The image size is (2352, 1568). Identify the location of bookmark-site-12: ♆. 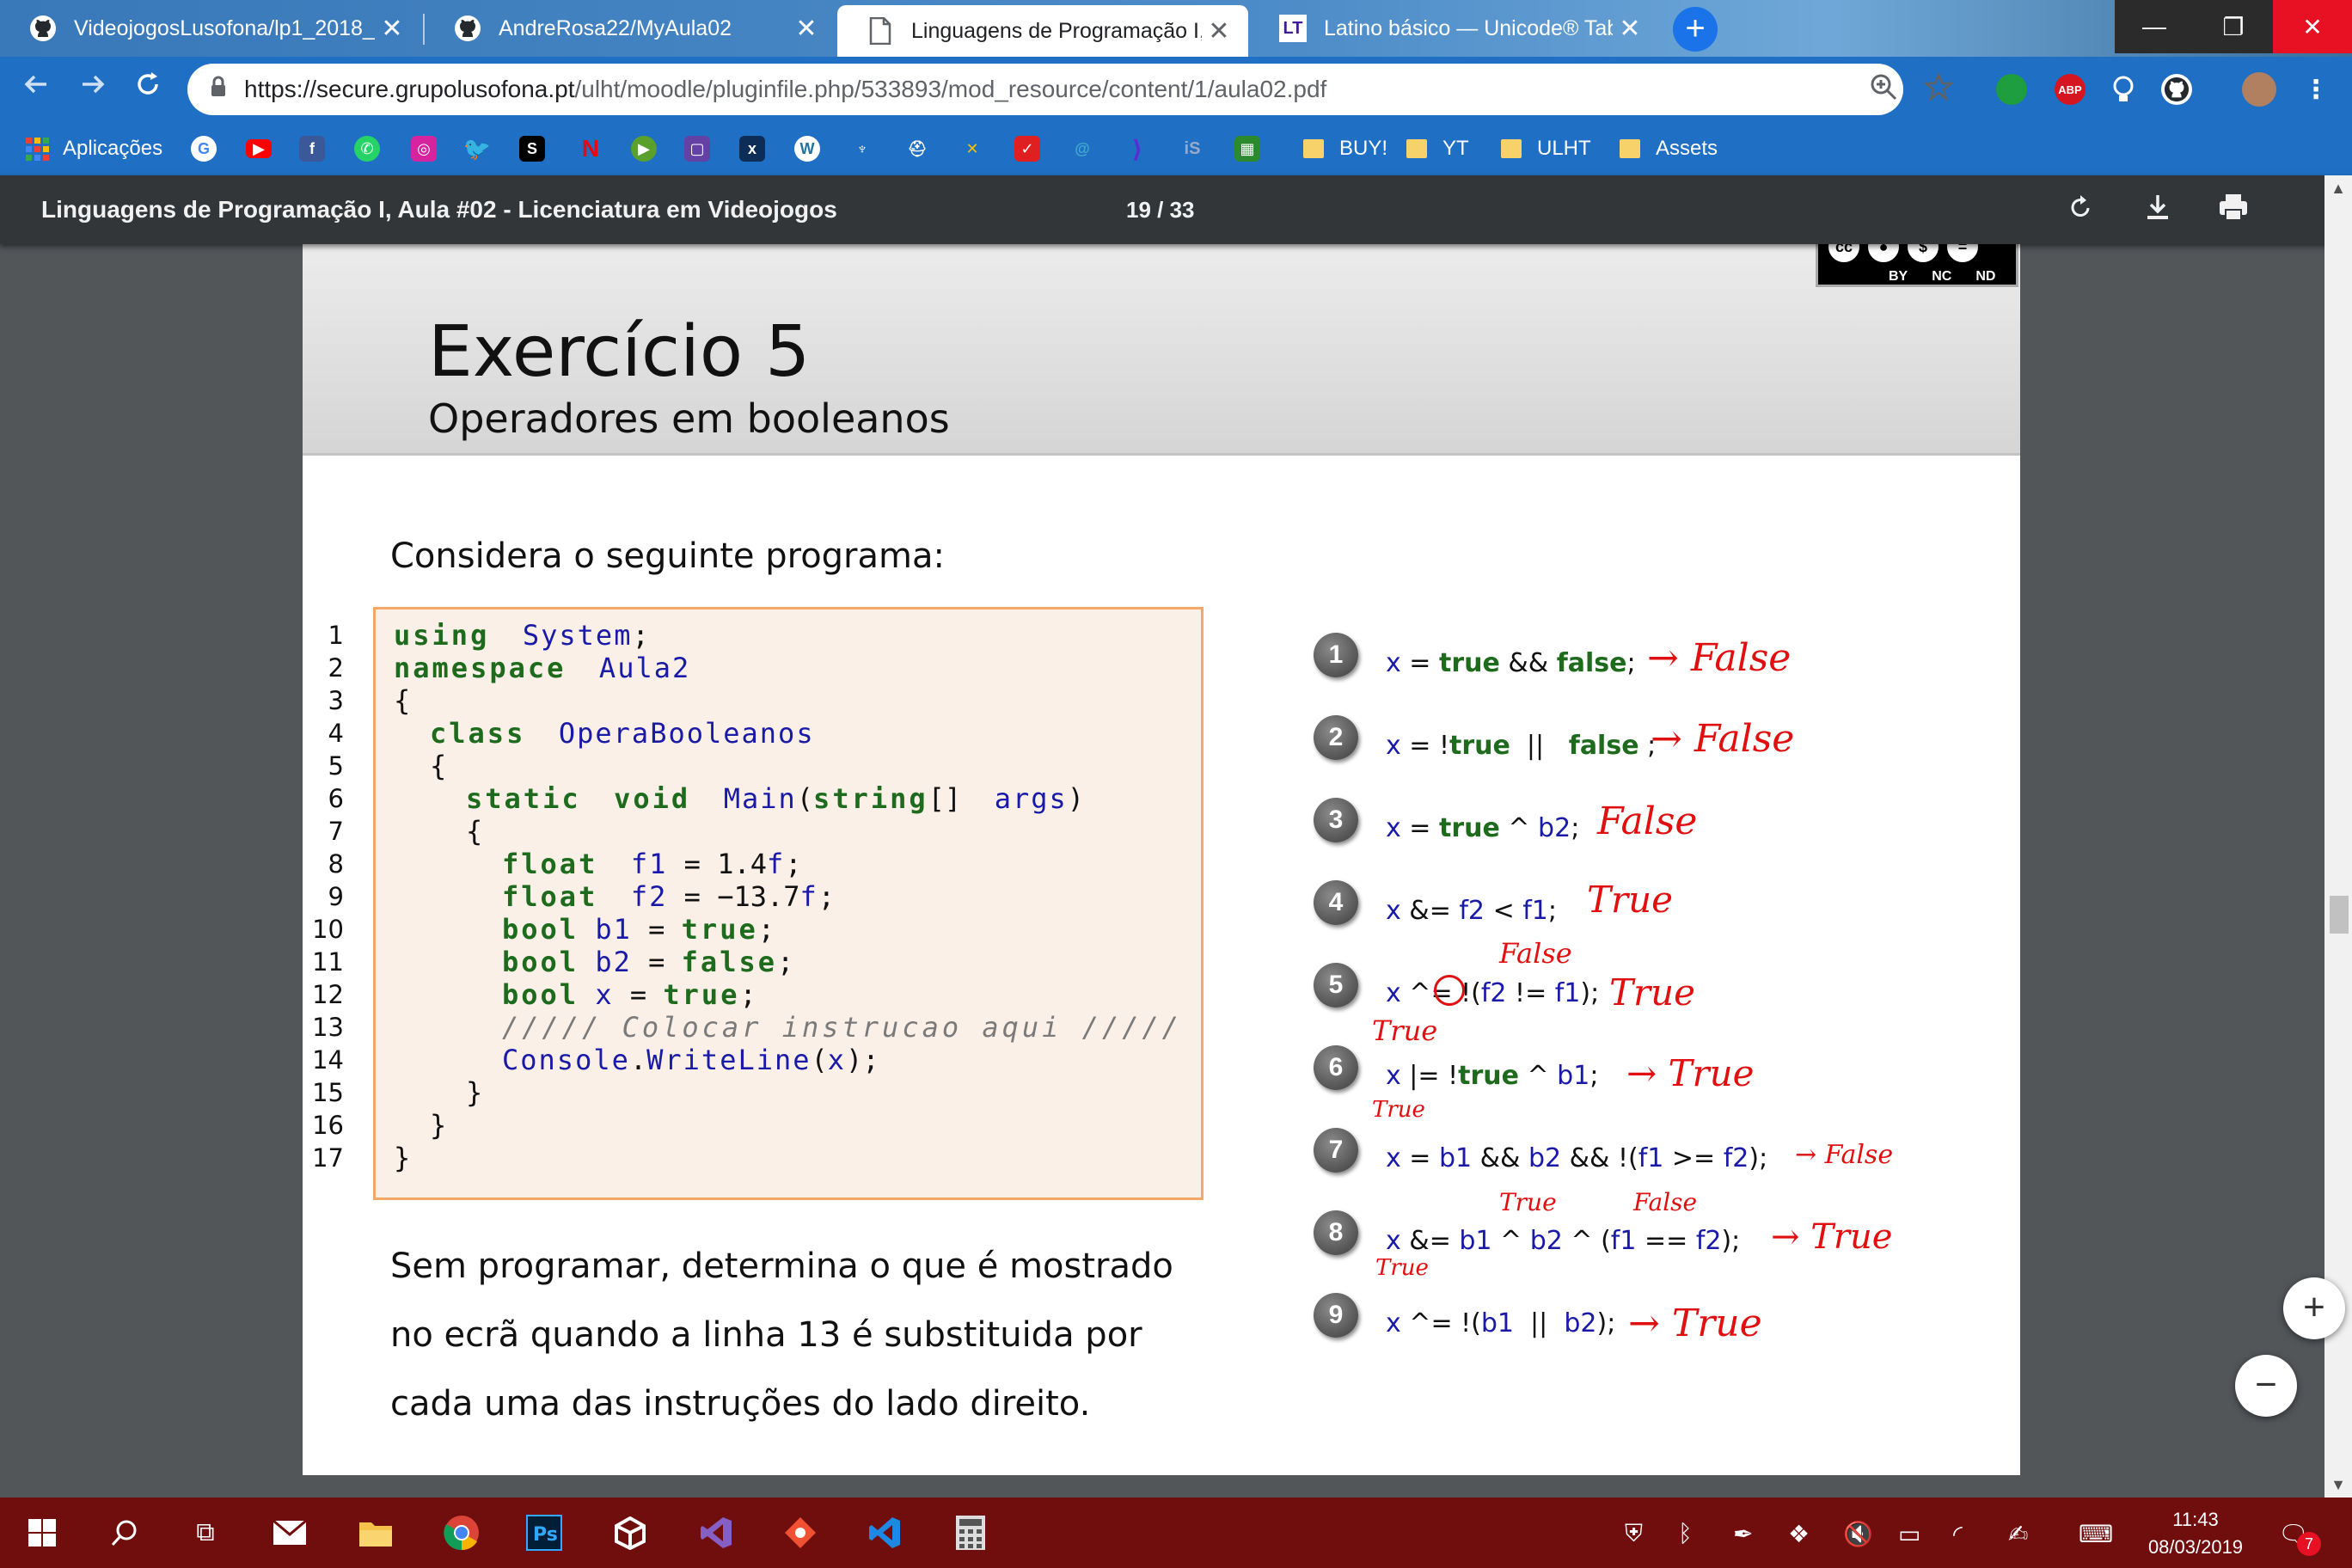
(862, 148).